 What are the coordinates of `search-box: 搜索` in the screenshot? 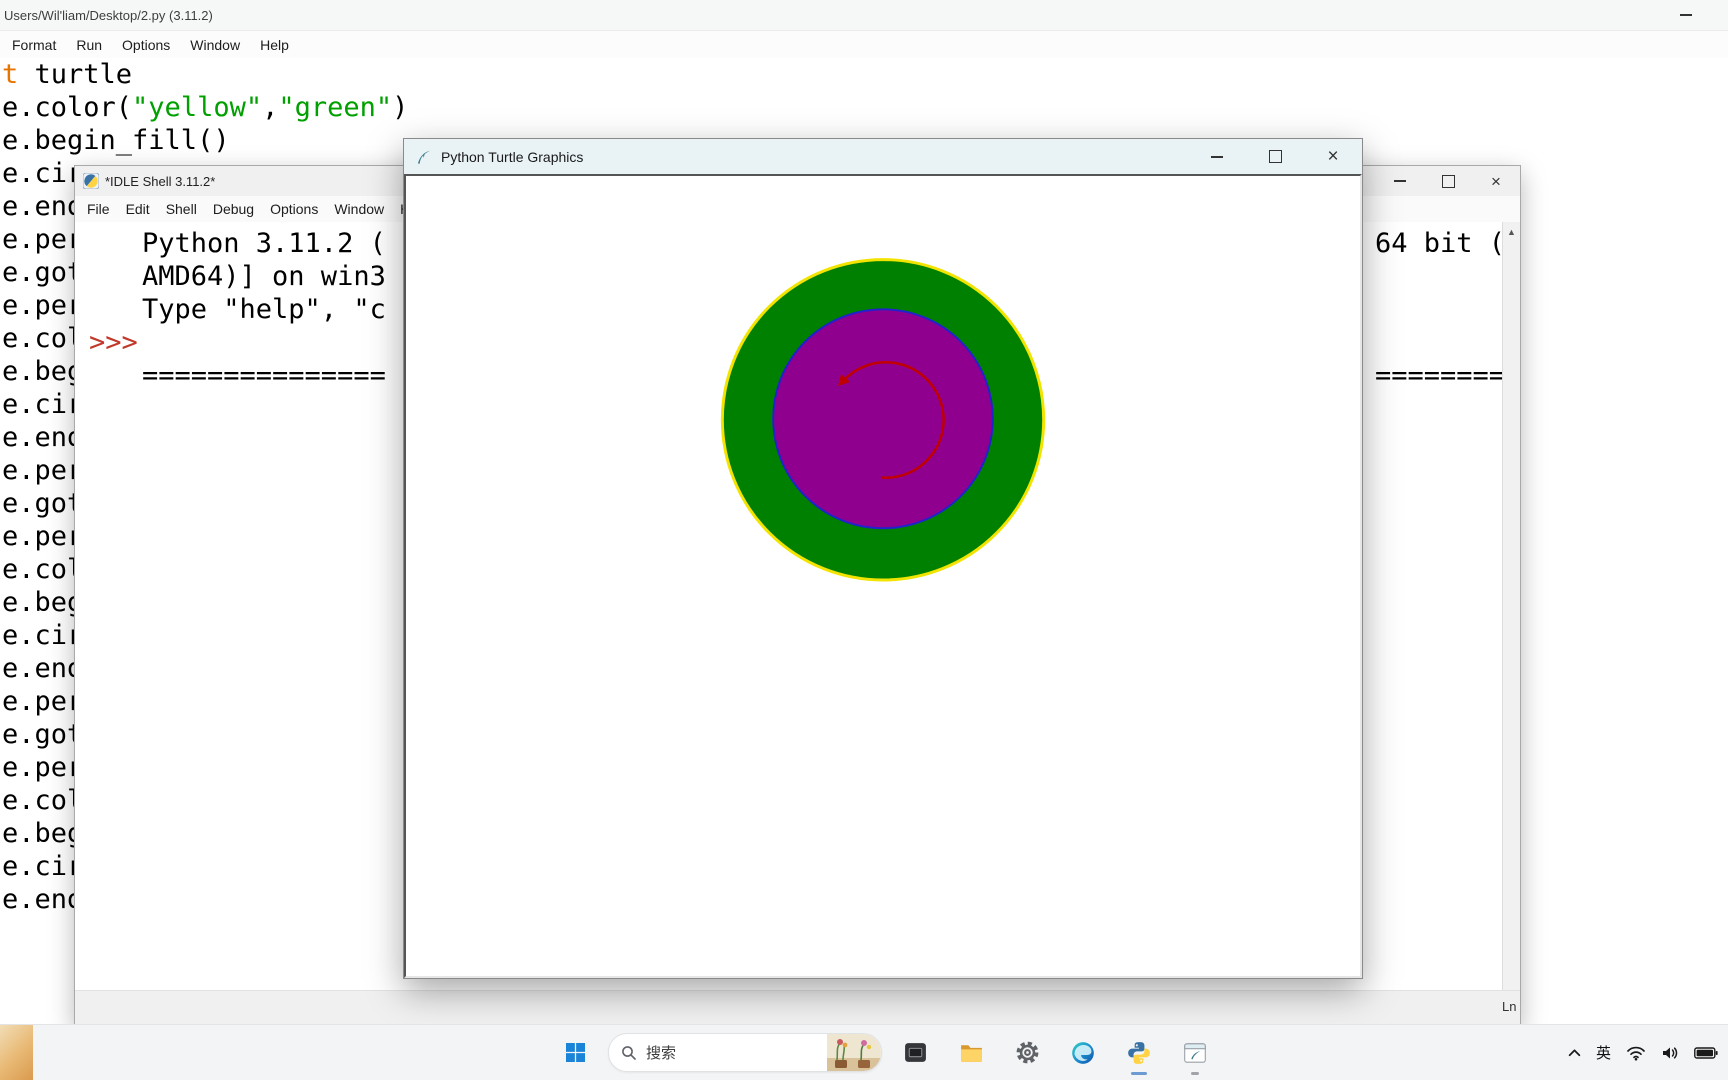 It's located at (745, 1052).